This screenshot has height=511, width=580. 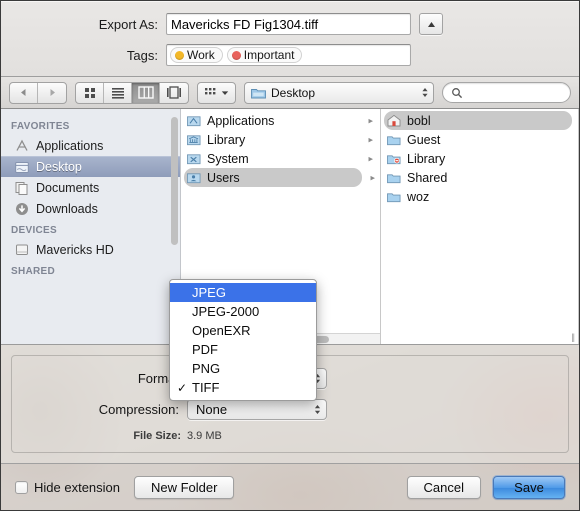 I want to click on sidebar-section-header: SHARED, so click(x=33, y=271).